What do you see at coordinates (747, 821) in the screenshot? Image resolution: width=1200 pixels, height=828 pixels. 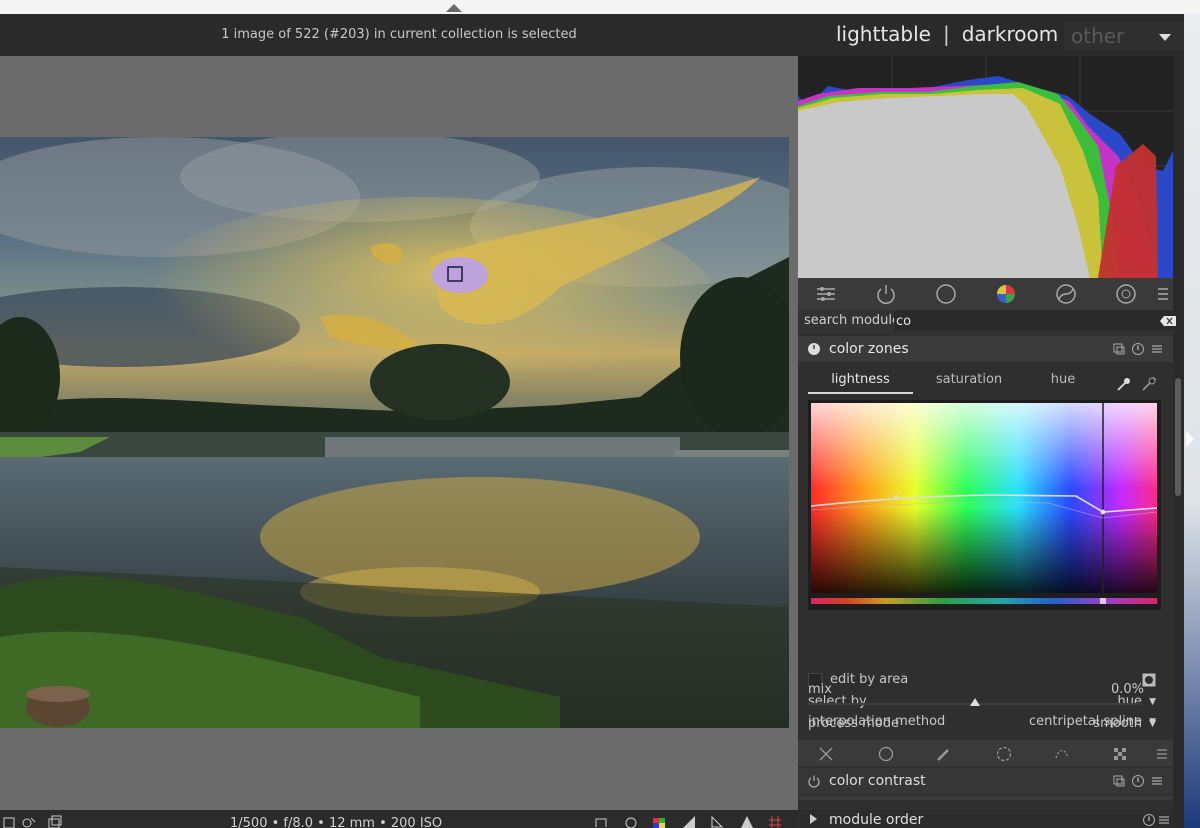 I see `warning-icon` at bounding box center [747, 821].